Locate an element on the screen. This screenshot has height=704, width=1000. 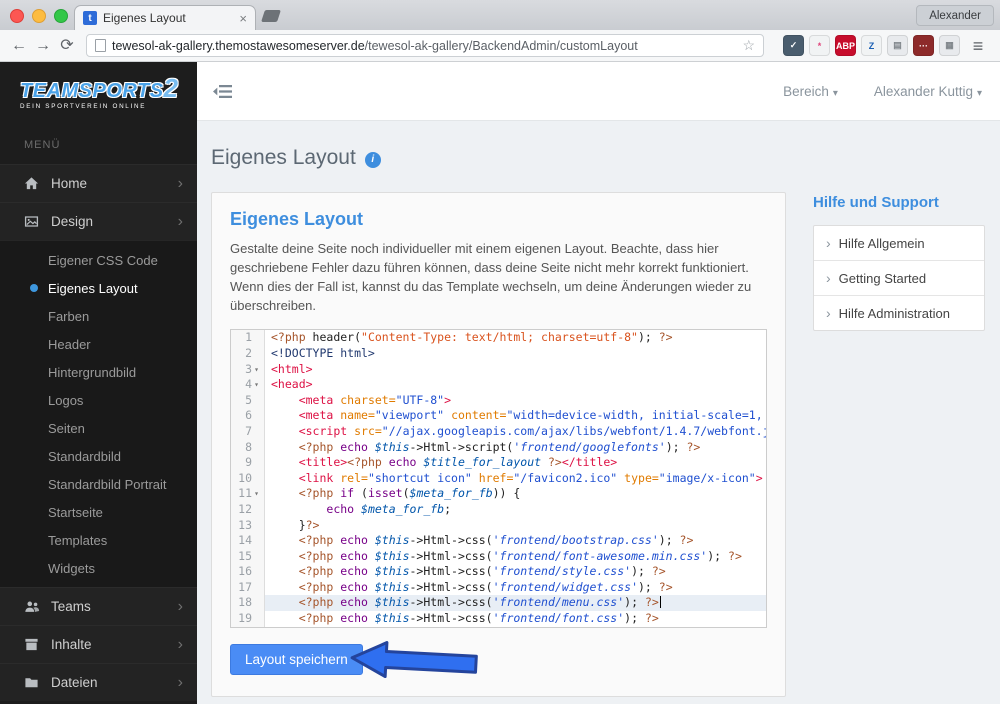
line-number: 1 is located at coordinates (248, 338).